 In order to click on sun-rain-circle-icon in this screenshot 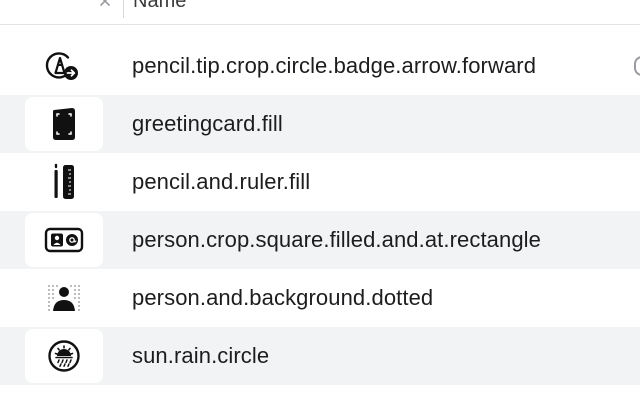, I will do `click(64, 356)`.